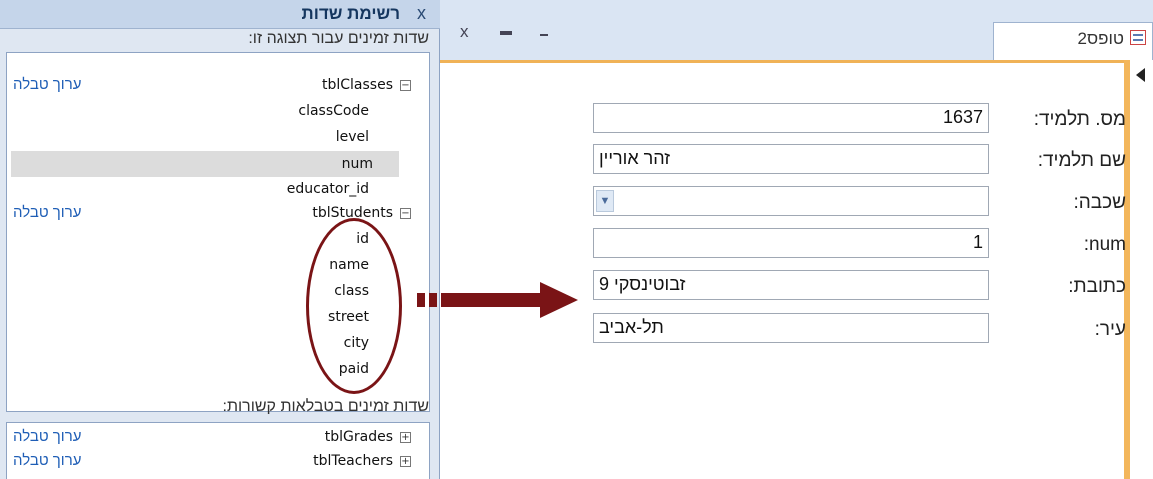  I want to click on table-row-tblteachers: ערוך טבלה tblTeachers +, so click(218, 462).